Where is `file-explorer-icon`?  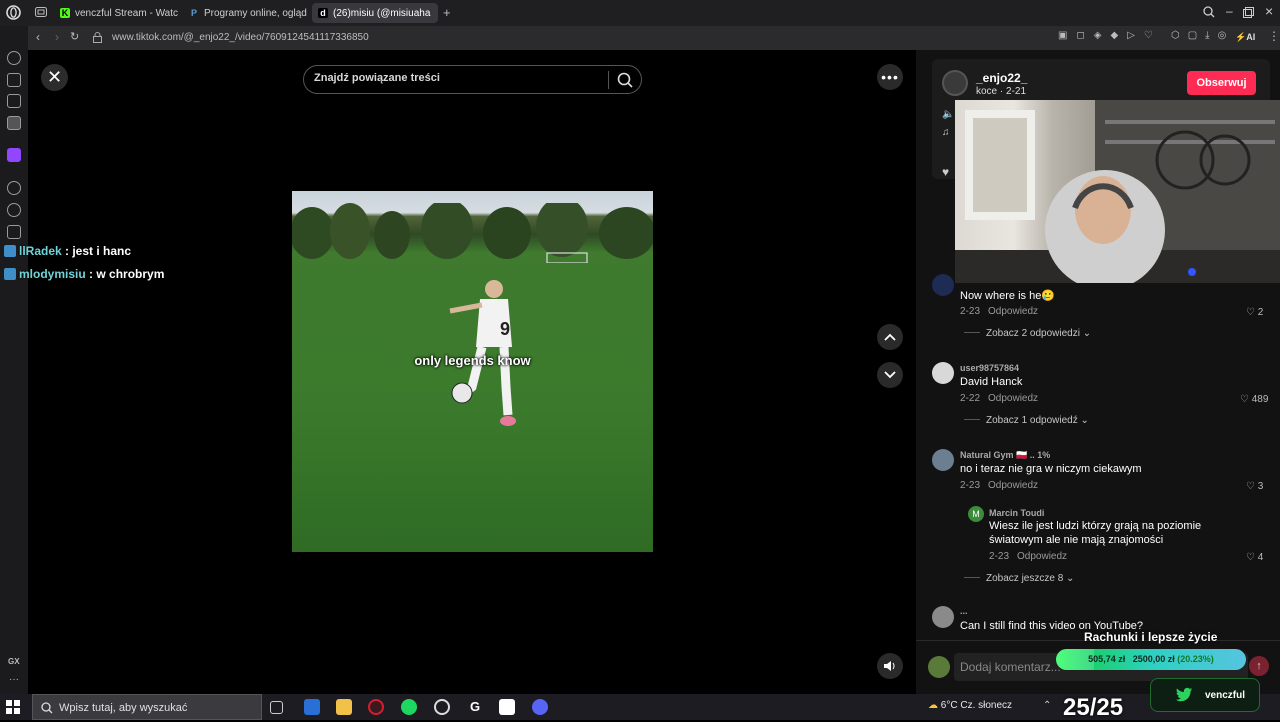 file-explorer-icon is located at coordinates (344, 707).